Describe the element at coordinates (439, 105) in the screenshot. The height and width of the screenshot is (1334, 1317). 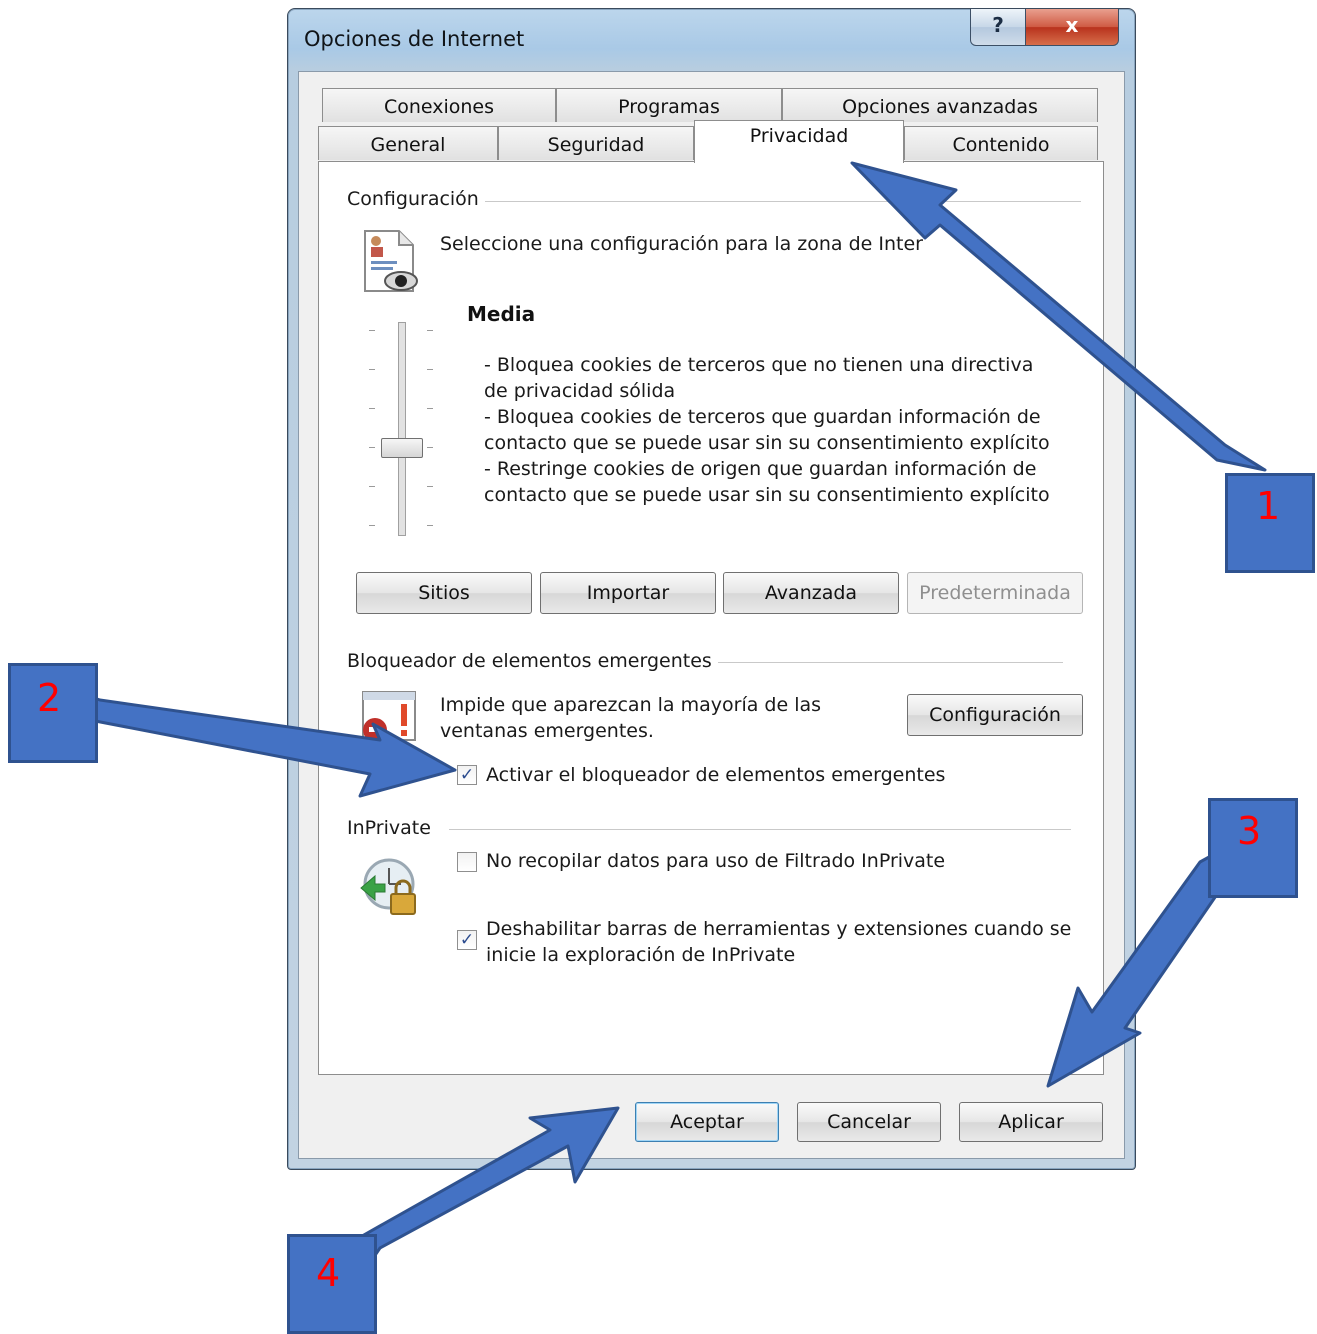
I see `tab-conexiones: Conexiones` at that location.